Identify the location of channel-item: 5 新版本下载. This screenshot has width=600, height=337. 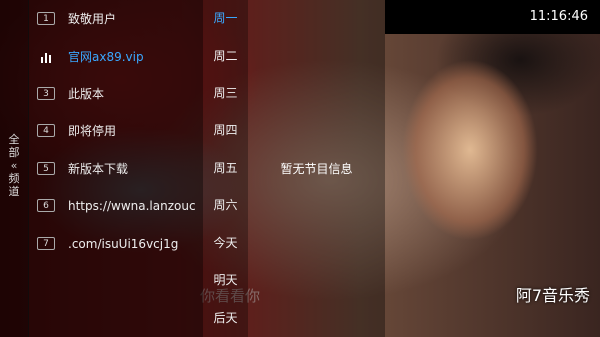
(115, 168).